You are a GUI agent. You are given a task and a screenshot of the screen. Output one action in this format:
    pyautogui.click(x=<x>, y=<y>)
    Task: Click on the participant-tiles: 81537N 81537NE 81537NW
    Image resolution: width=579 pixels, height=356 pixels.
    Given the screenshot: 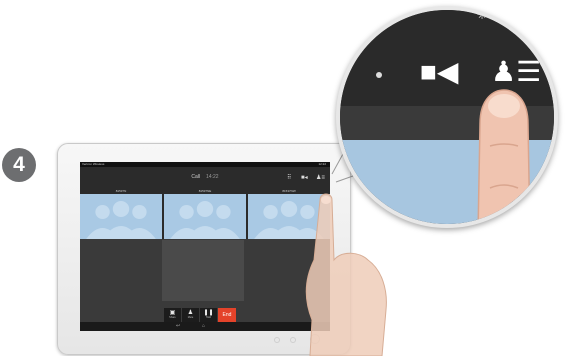 What is the action you would take?
    pyautogui.click(x=205, y=213)
    